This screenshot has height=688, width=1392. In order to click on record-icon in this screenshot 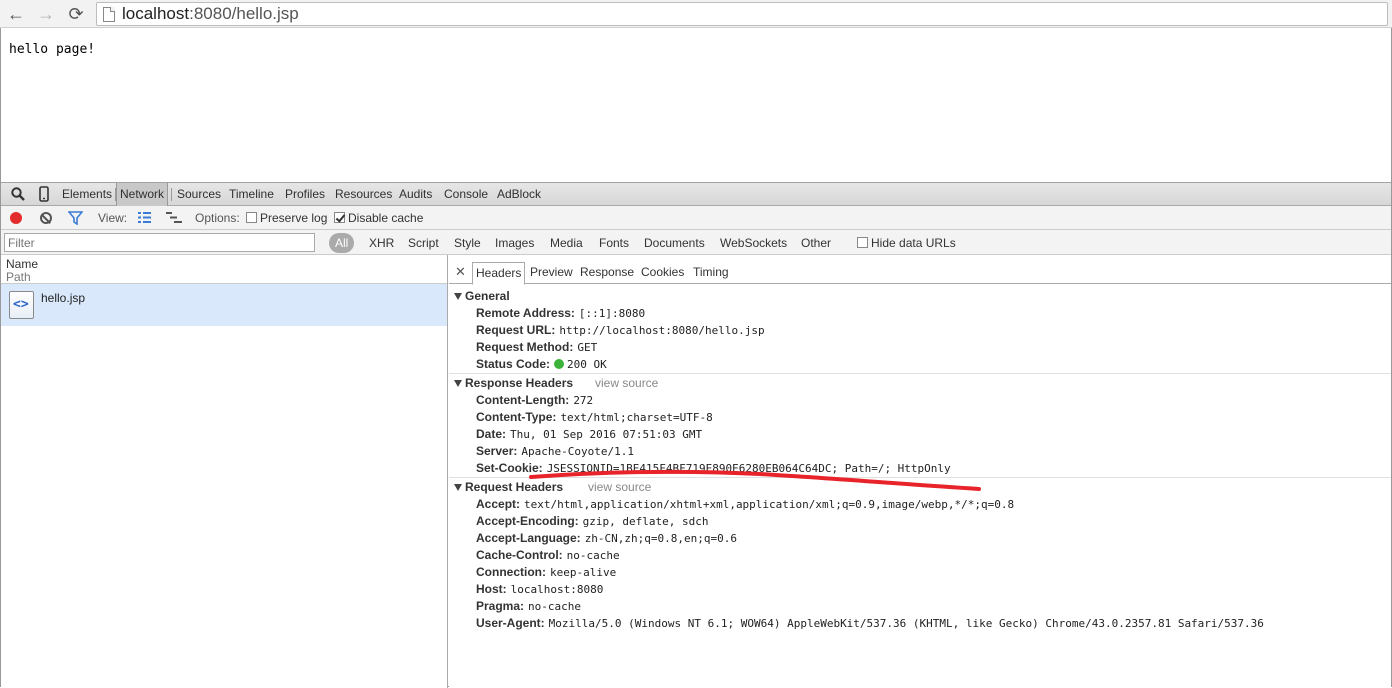, I will do `click(16, 218)`.